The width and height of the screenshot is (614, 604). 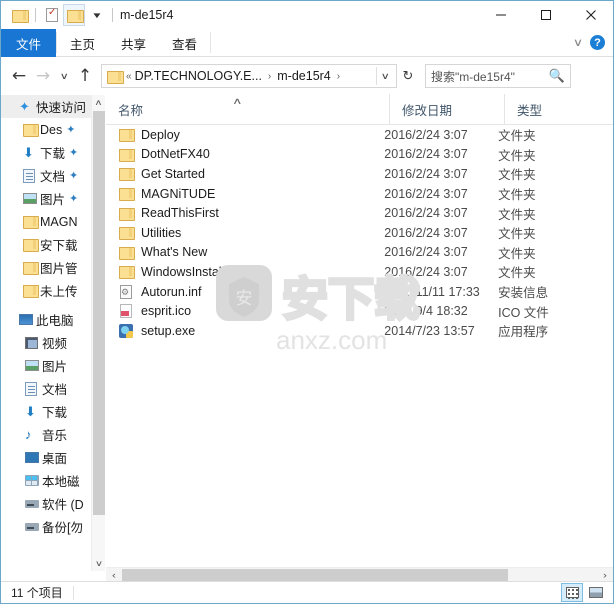 What do you see at coordinates (96, 15) in the screenshot?
I see `chevron-down-icon: ▼` at bounding box center [96, 15].